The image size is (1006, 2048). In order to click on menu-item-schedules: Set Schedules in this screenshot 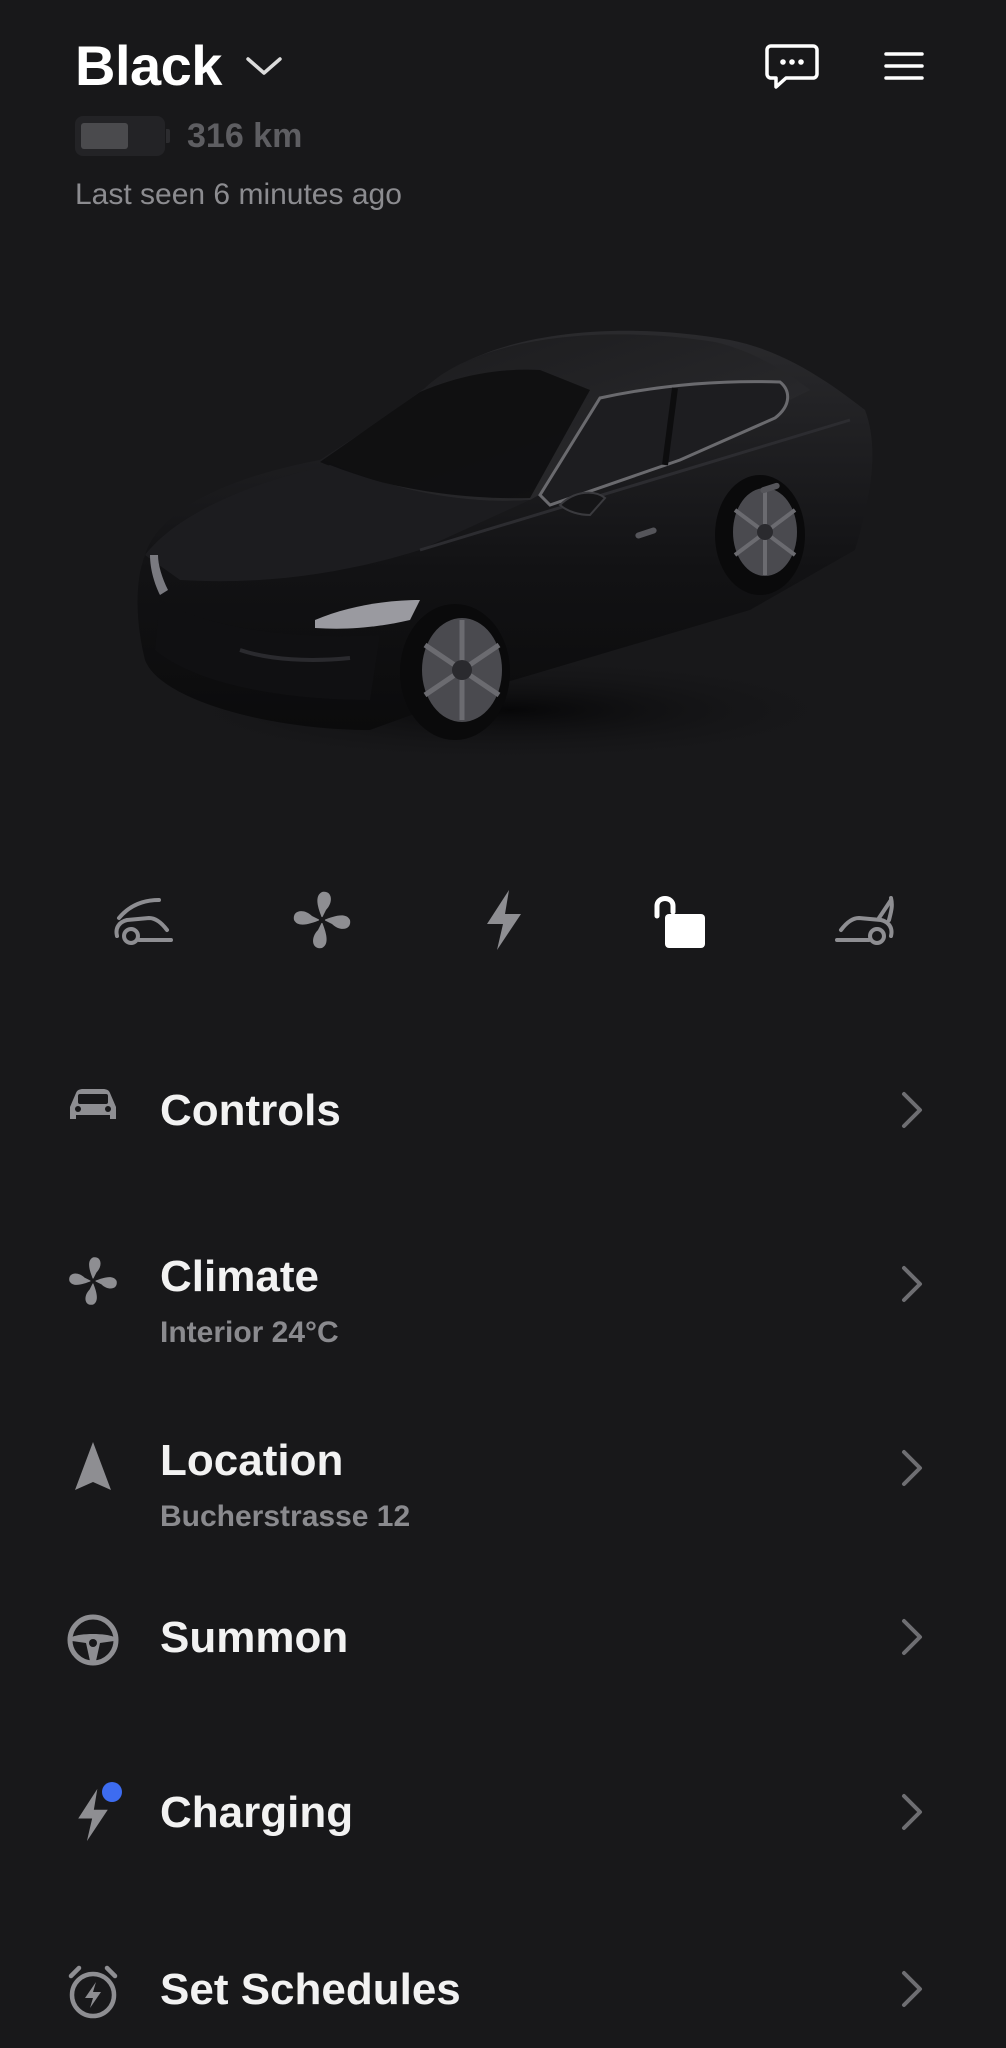, I will do `click(503, 1981)`.